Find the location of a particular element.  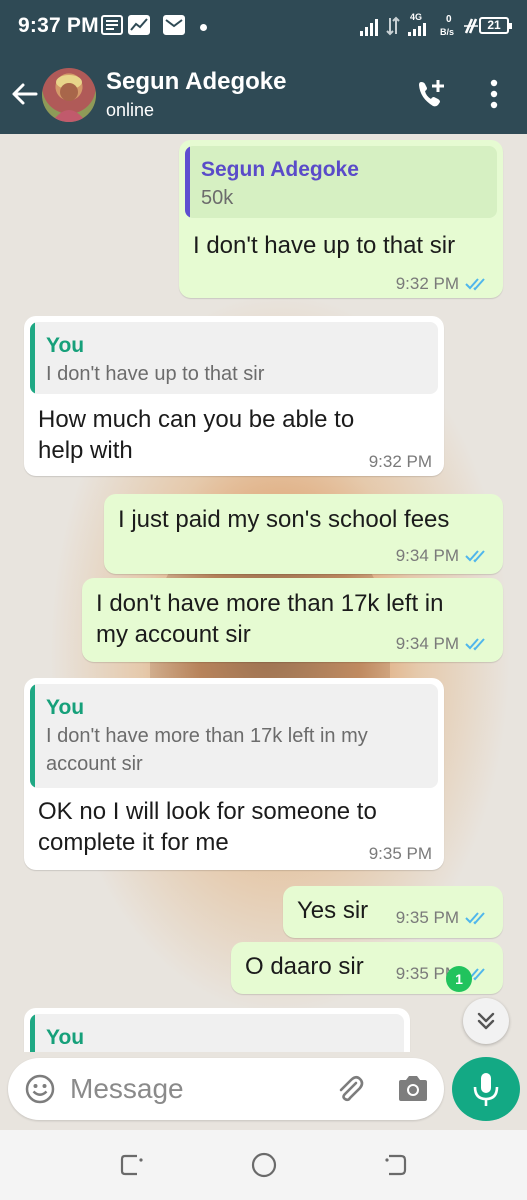

back-nav-icon is located at coordinates (396, 1165).